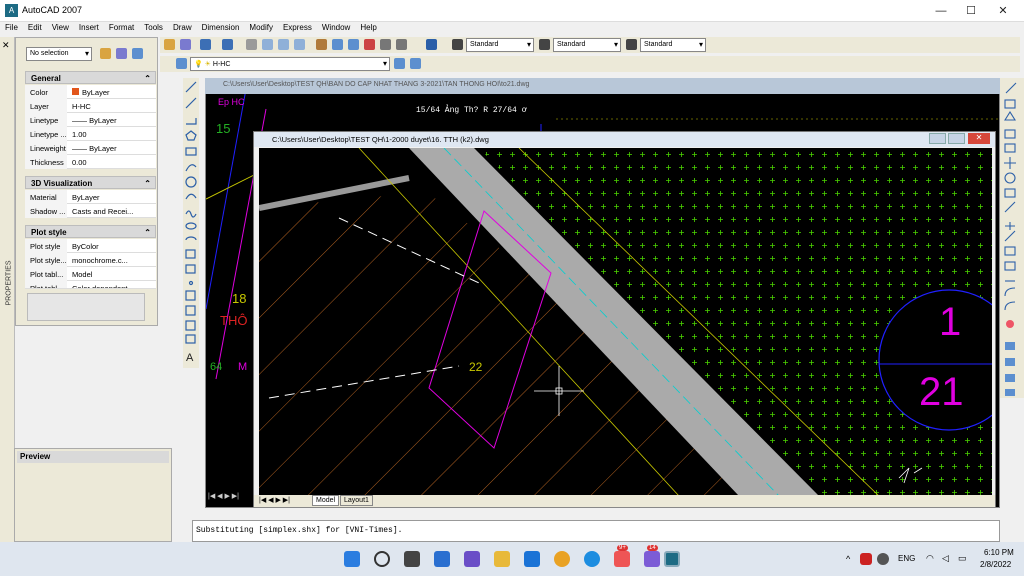  Describe the element at coordinates (261, 27) in the screenshot. I see `menu-modify: Modify` at that location.